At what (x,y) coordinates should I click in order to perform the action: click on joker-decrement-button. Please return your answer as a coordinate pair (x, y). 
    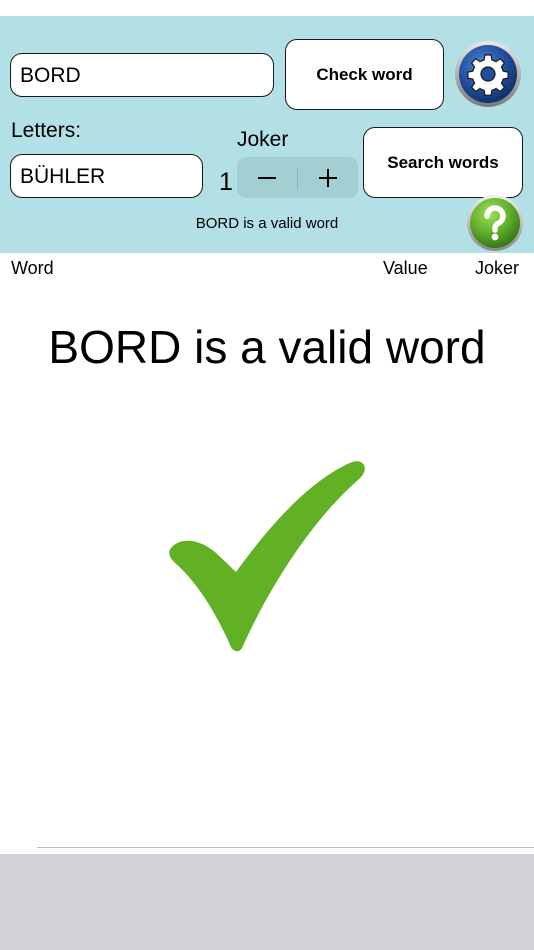
    Looking at the image, I should click on (267, 177).